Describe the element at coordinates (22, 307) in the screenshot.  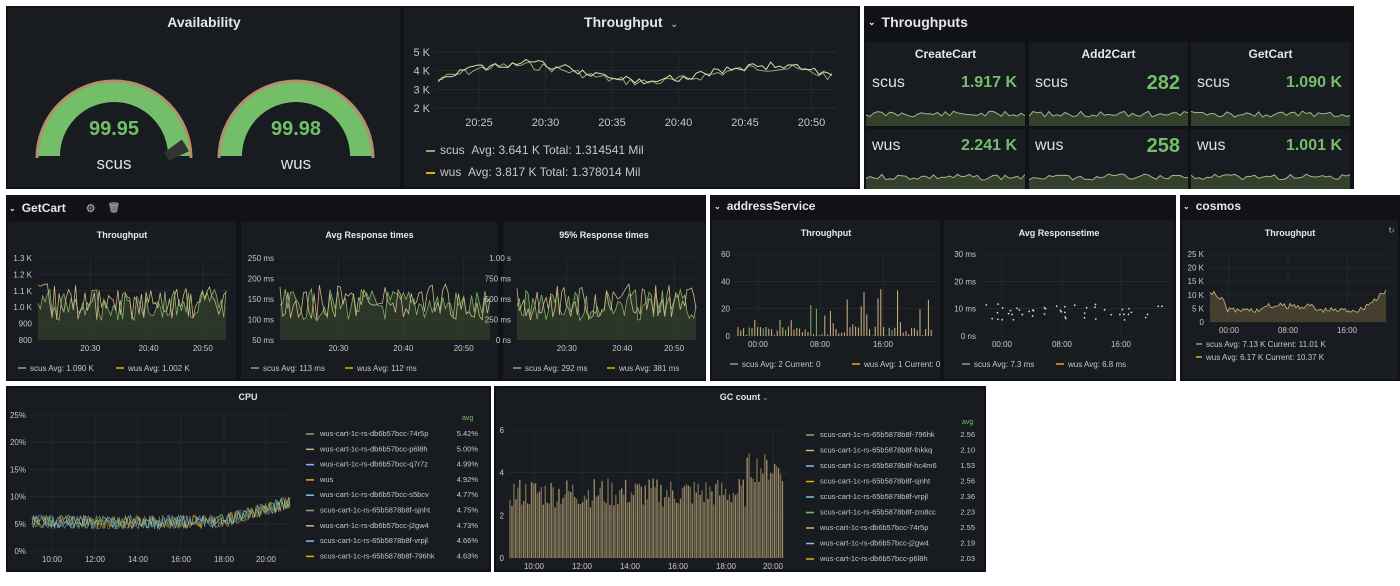
I see `y-tick-label: 1.0 K` at that location.